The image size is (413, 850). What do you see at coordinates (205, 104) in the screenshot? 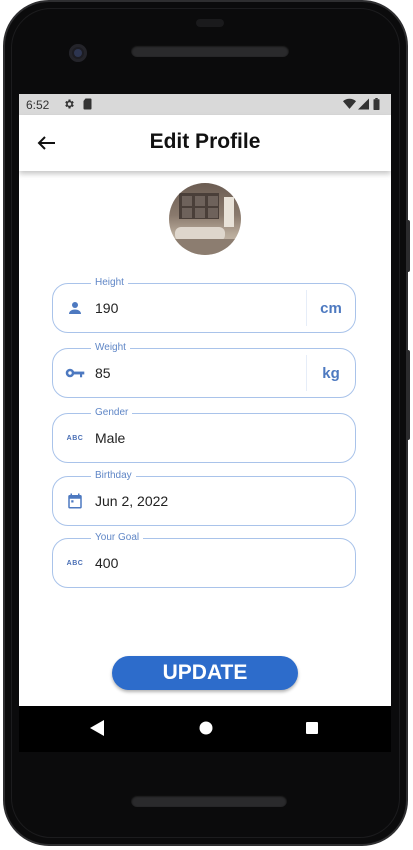
I see `status-bar: 6:52` at bounding box center [205, 104].